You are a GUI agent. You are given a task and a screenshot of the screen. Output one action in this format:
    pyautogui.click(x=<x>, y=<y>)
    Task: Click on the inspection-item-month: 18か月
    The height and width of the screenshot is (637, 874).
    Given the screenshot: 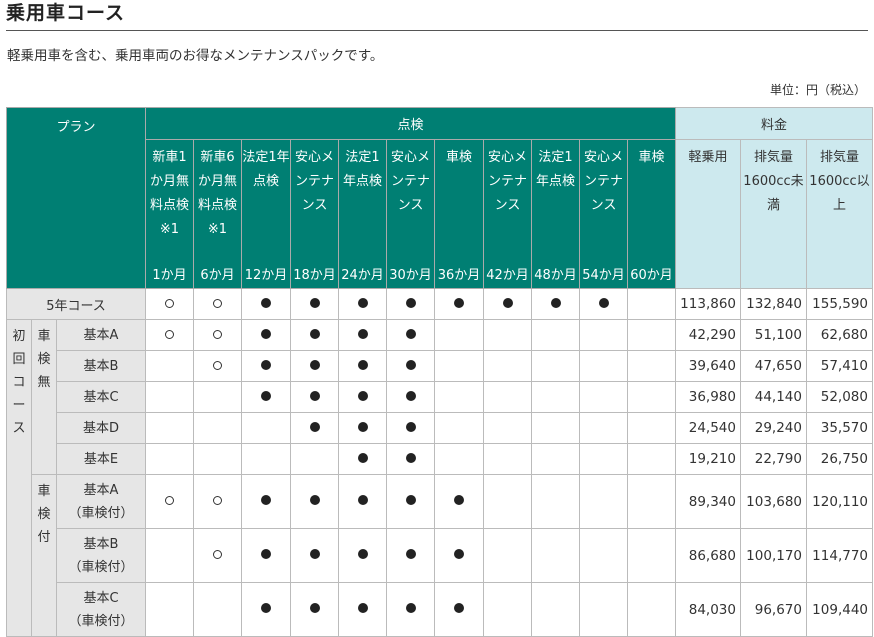 What is the action you would take?
    pyautogui.click(x=314, y=275)
    